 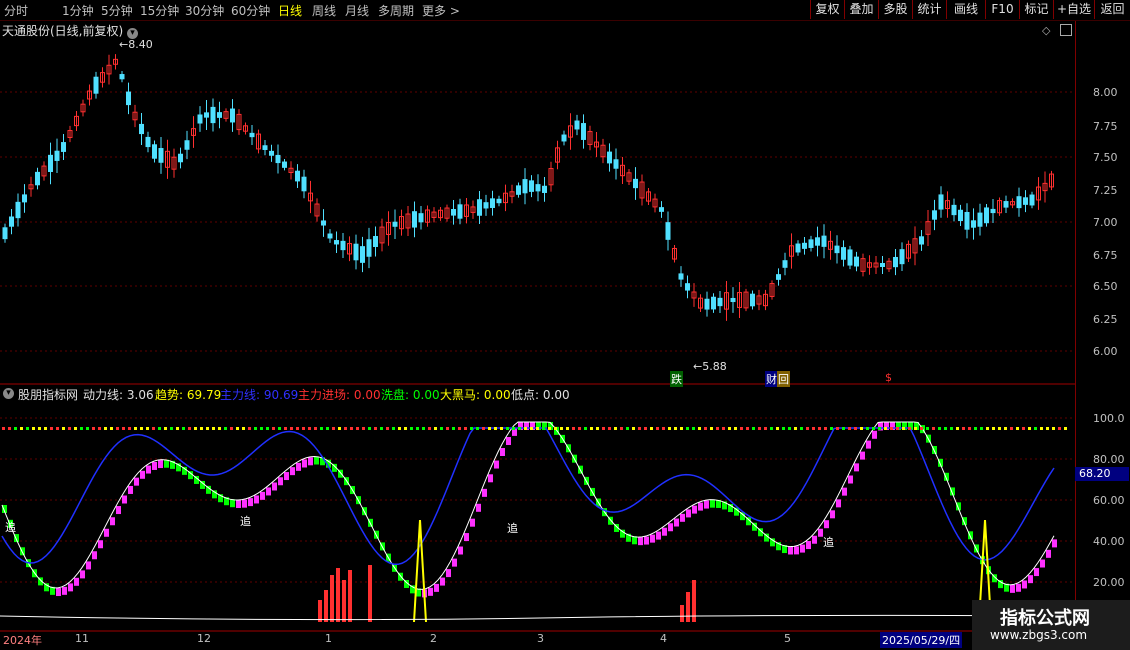 I want to click on cursor-date: 2025/05/29/四, so click(x=921, y=640).